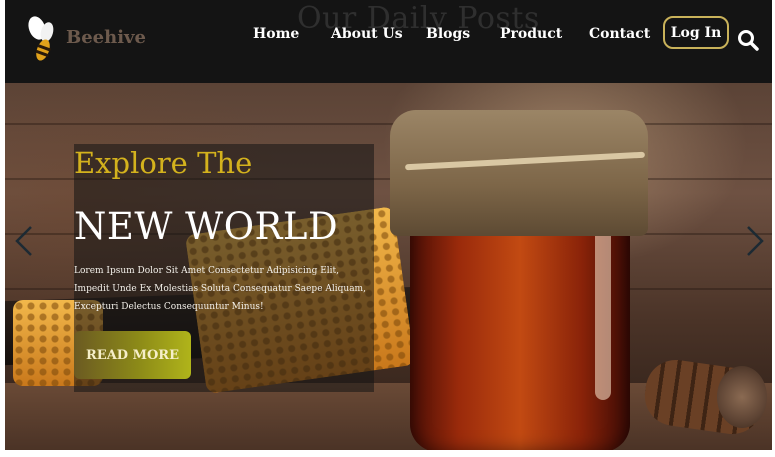  Describe the element at coordinates (531, 35) in the screenshot. I see `nav-product: Product` at that location.